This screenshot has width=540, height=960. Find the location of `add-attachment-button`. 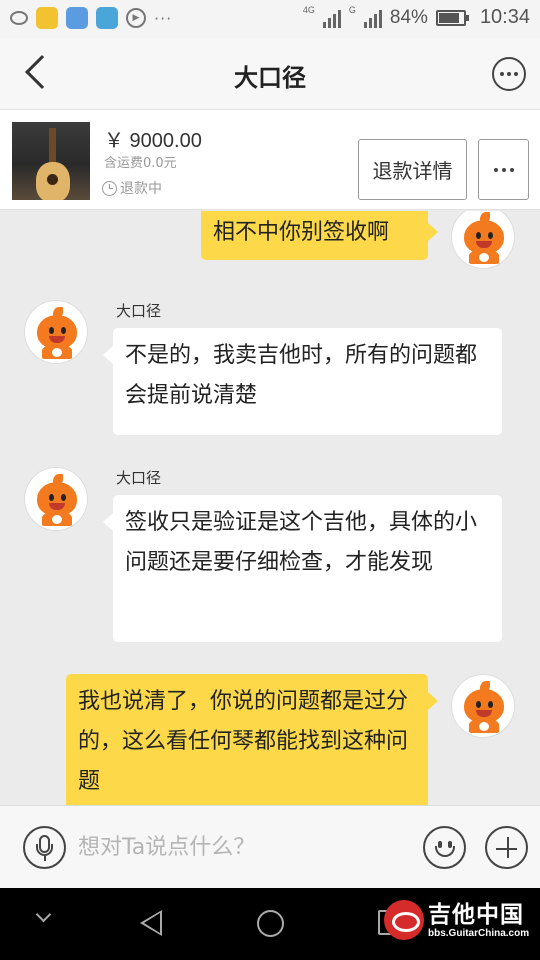

add-attachment-button is located at coordinates (506, 847).